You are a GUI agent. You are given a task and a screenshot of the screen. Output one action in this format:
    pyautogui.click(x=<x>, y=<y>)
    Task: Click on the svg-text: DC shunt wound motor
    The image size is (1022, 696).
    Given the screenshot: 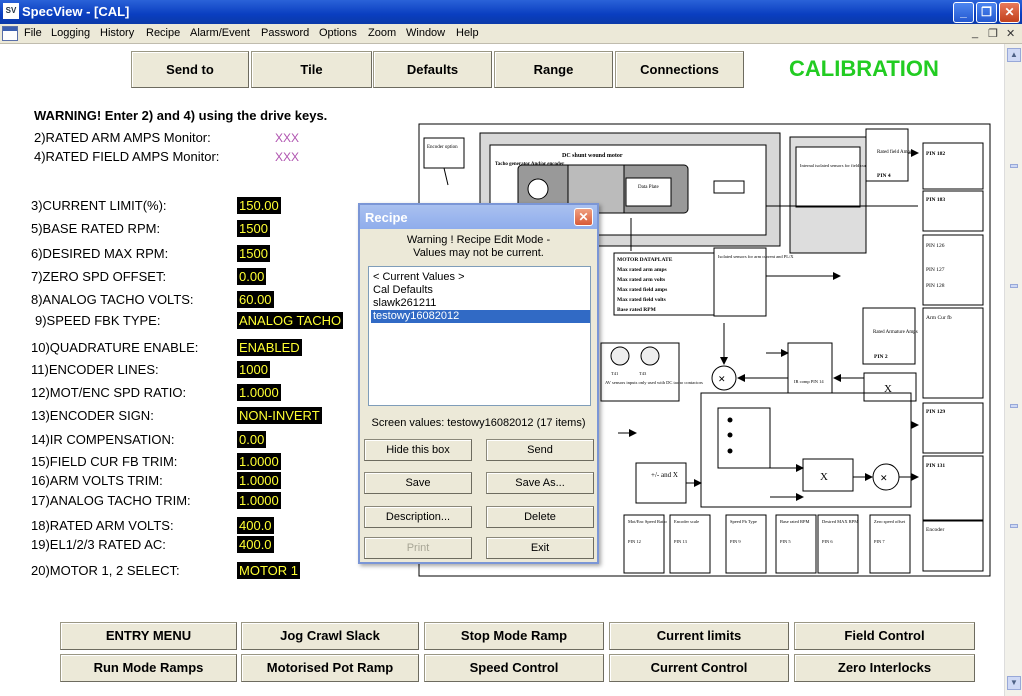 What is the action you would take?
    pyautogui.click(x=592, y=156)
    